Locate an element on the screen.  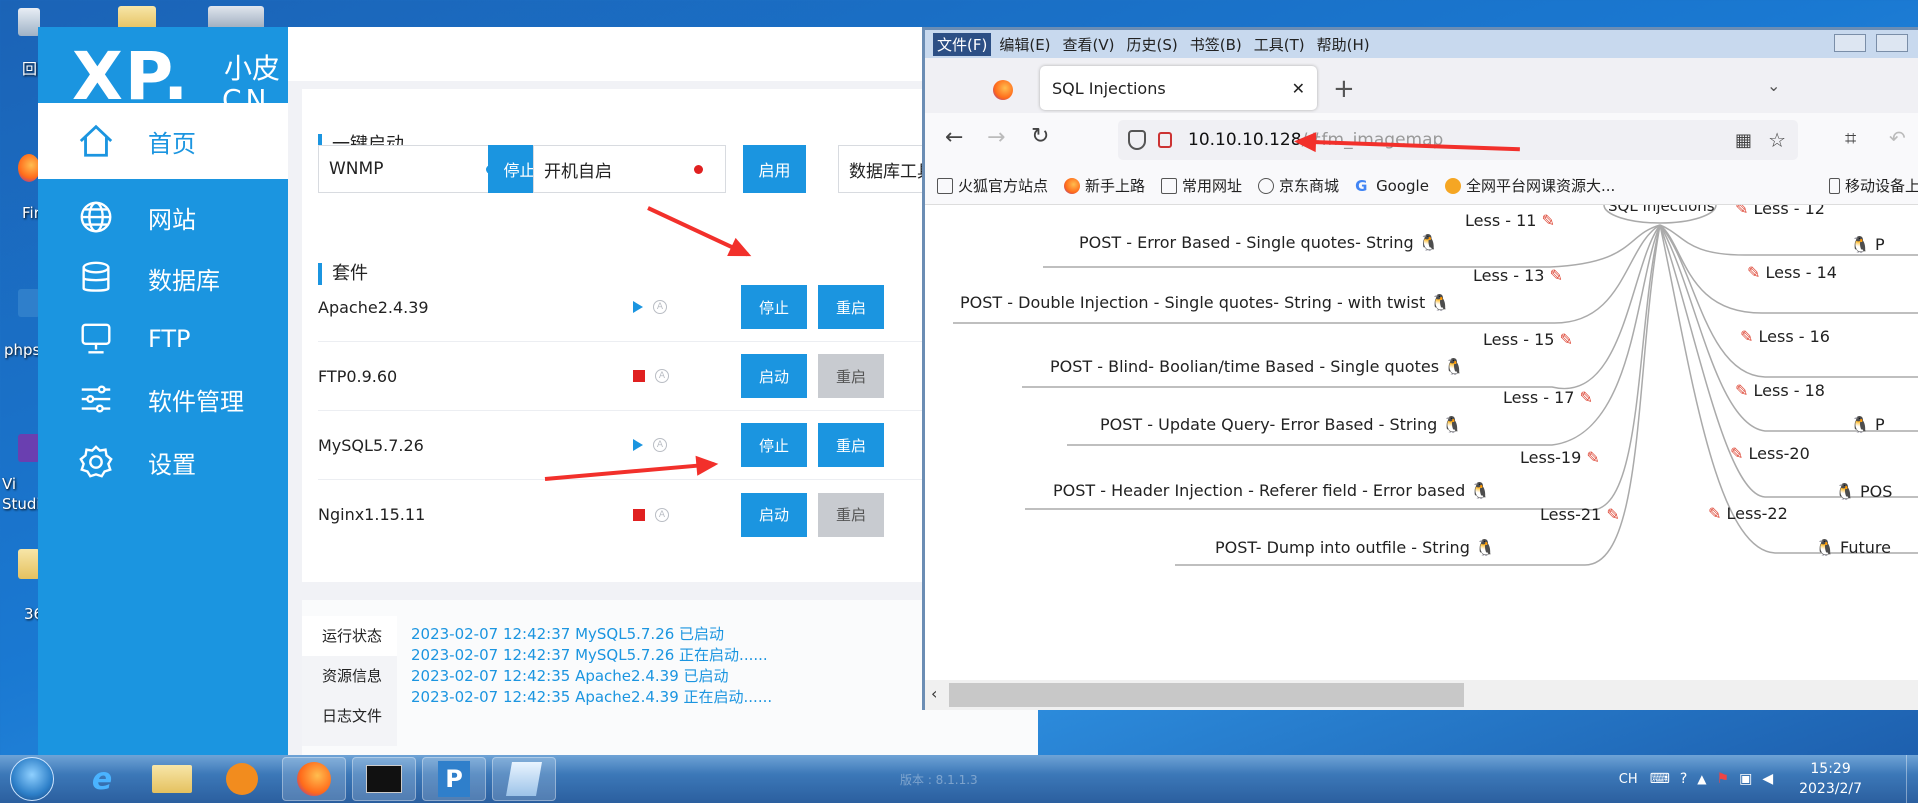
url-bar: 10.10.10.128 /#fm_imagemap ▦ ☆ is located at coordinates (1458, 140).